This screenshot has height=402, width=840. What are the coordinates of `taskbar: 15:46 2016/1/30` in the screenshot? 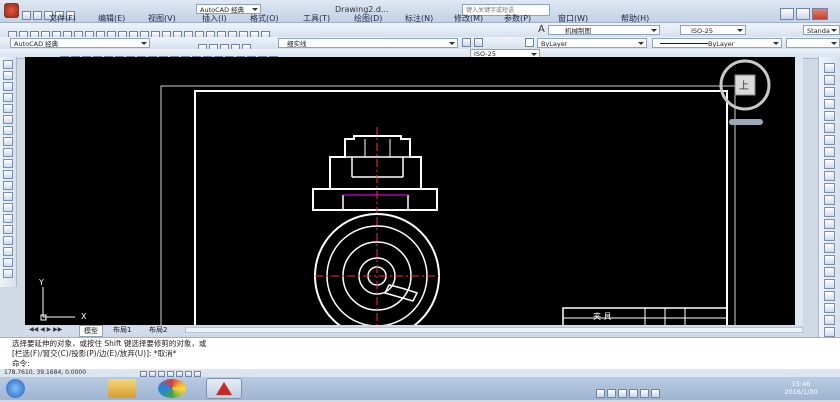 It's located at (420, 388).